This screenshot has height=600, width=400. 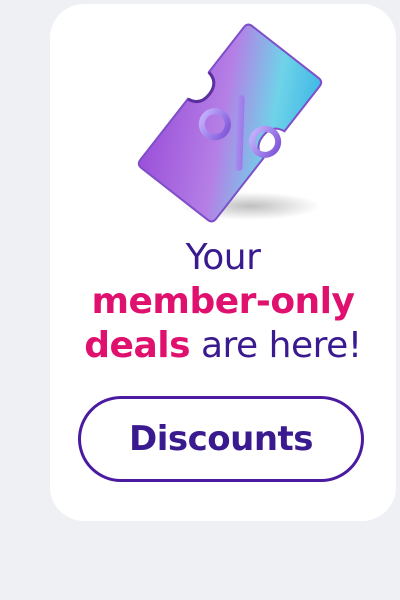 I want to click on discounts-button: Discounts, so click(x=221, y=439).